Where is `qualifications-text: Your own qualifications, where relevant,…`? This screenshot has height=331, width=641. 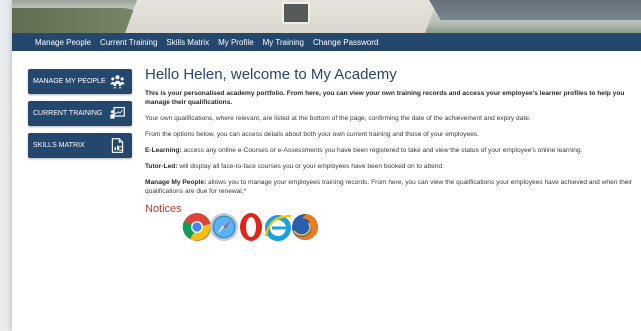 qualifications-text: Your own qualifications, where relevant,… is located at coordinates (338, 118).